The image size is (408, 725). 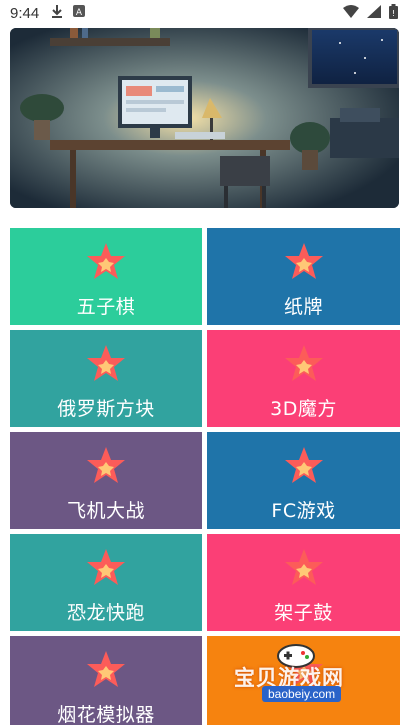 What do you see at coordinates (57, 13) in the screenshot?
I see `download-icon` at bounding box center [57, 13].